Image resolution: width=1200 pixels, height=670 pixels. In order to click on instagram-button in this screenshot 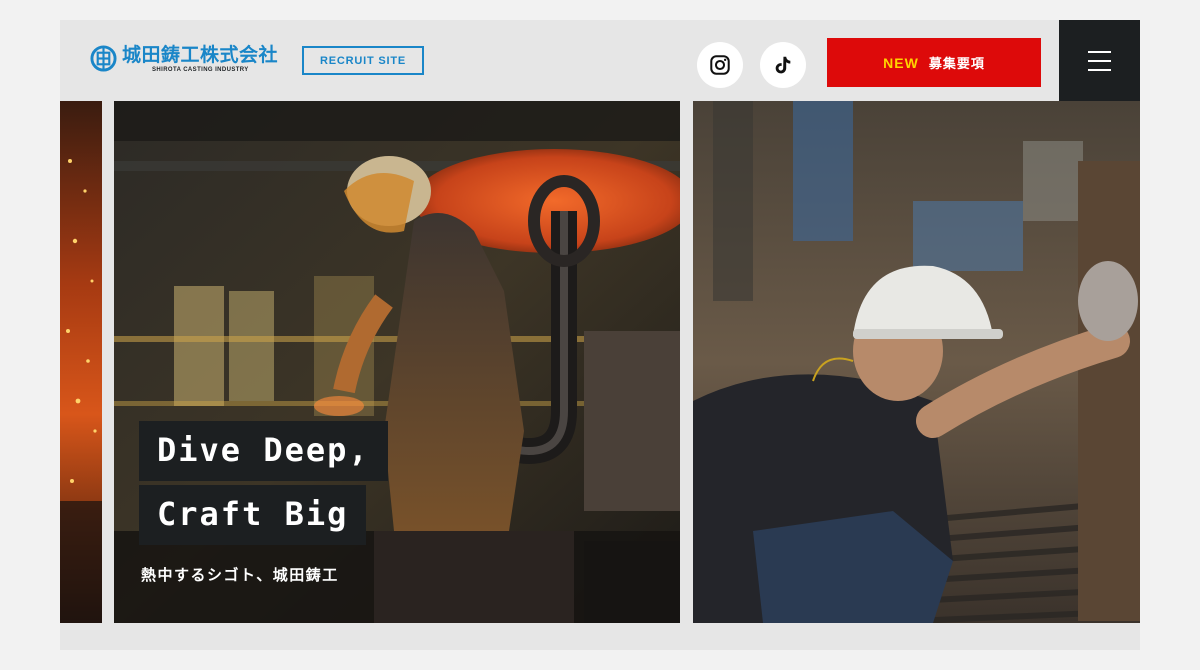, I will do `click(720, 65)`.